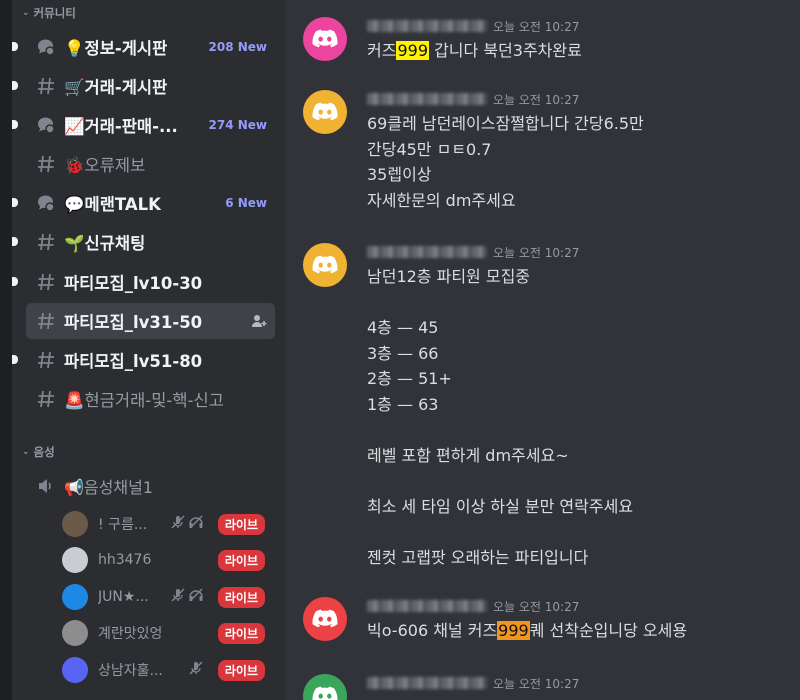  What do you see at coordinates (133, 322) in the screenshot?
I see `channel-label: 파티모집_lv31-50` at bounding box center [133, 322].